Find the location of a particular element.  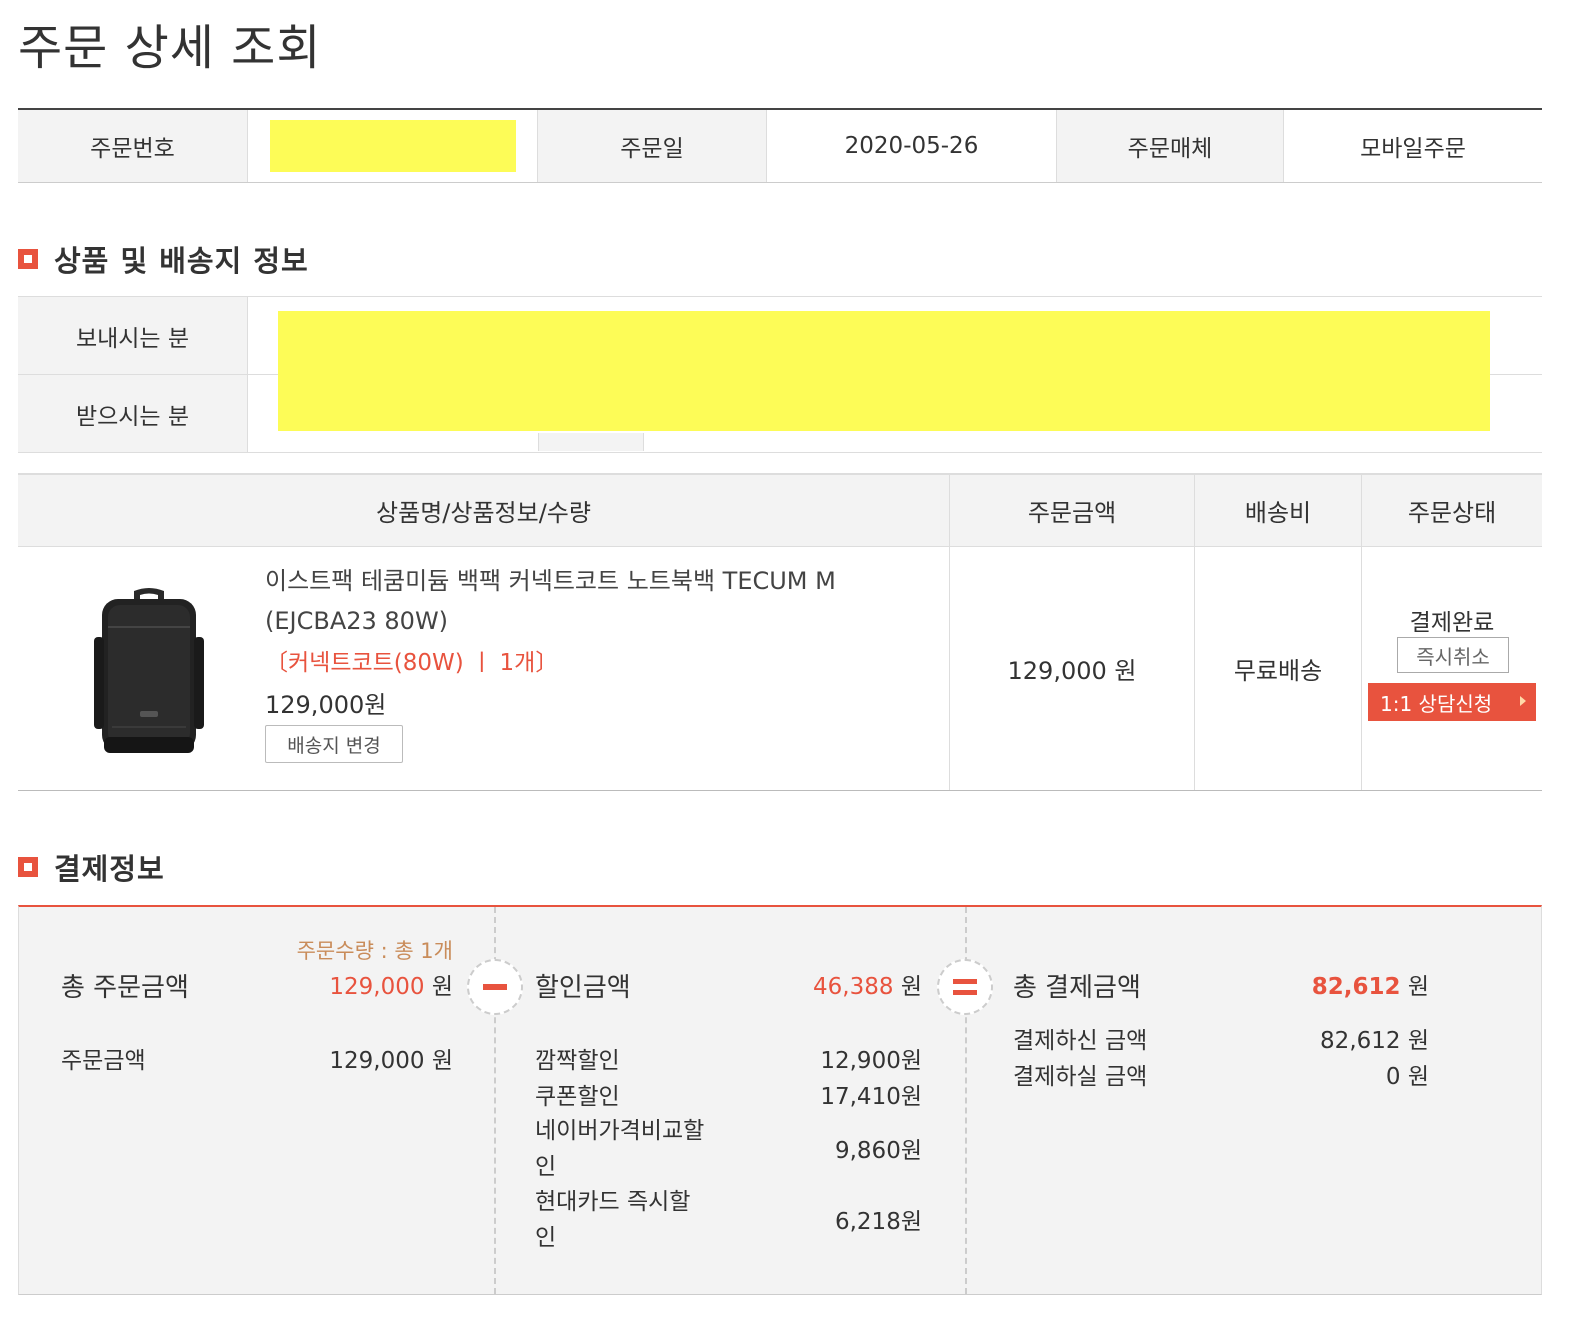

discount-value: 46,388 is located at coordinates (853, 987).